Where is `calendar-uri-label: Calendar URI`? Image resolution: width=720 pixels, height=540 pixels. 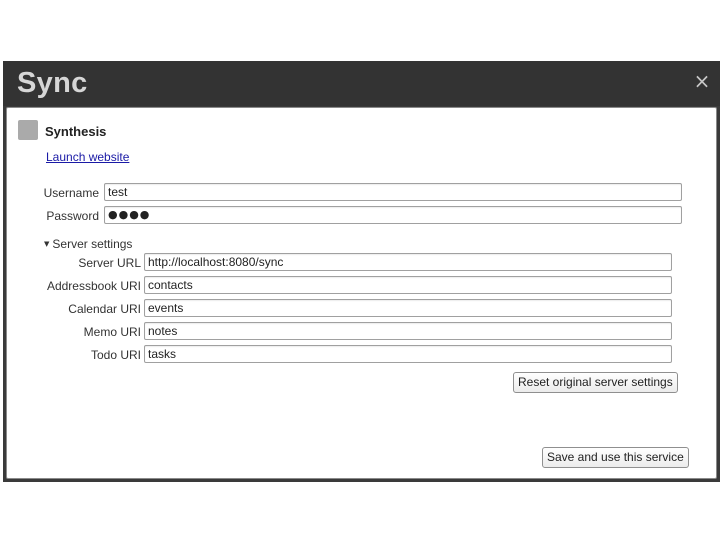
calendar-uri-label: Calendar URI is located at coordinates (104, 309).